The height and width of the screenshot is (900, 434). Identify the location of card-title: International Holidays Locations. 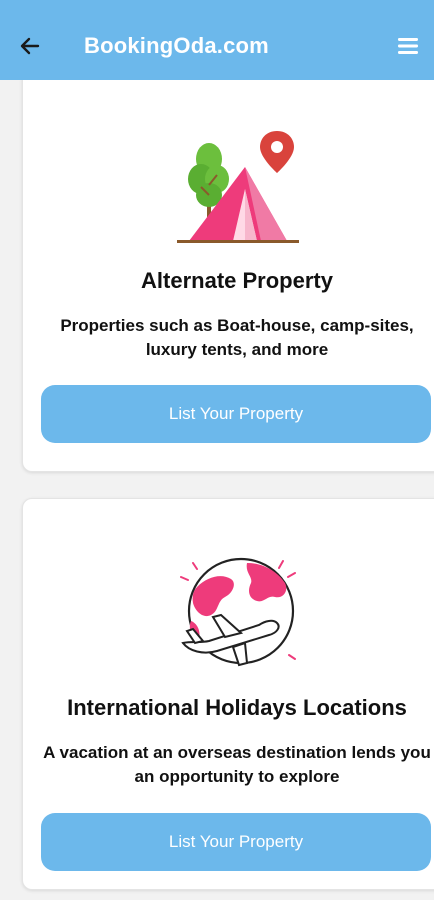
(237, 707).